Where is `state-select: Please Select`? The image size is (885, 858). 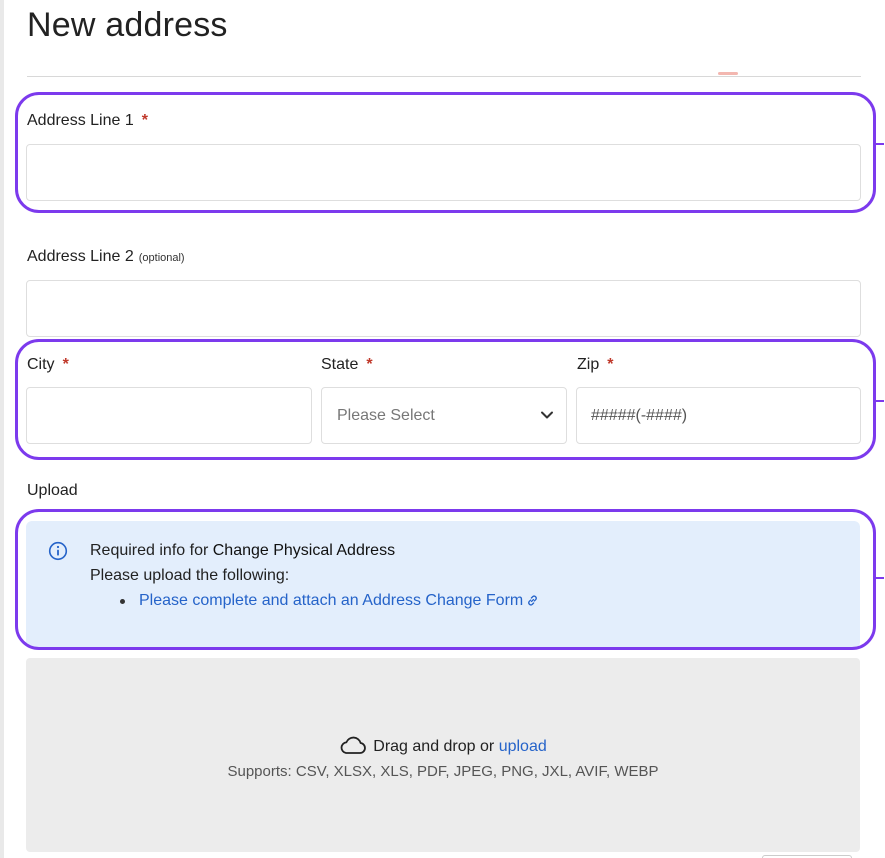
state-select: Please Select is located at coordinates (444, 415).